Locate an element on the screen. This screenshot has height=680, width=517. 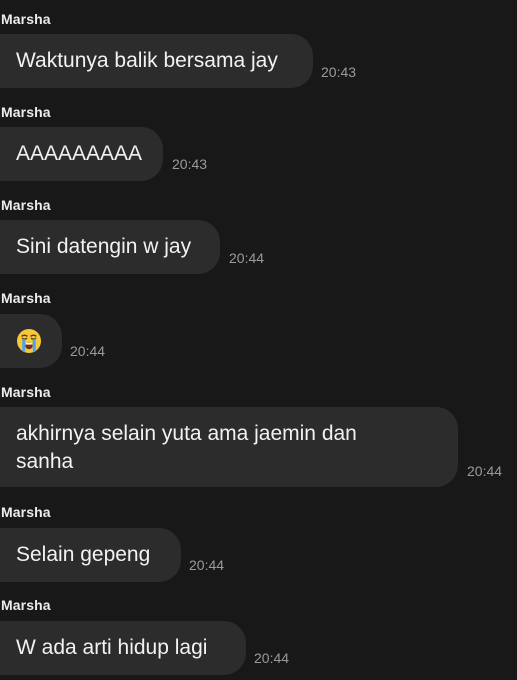
message-bubble: AAAAAAAAA is located at coordinates (81, 154).